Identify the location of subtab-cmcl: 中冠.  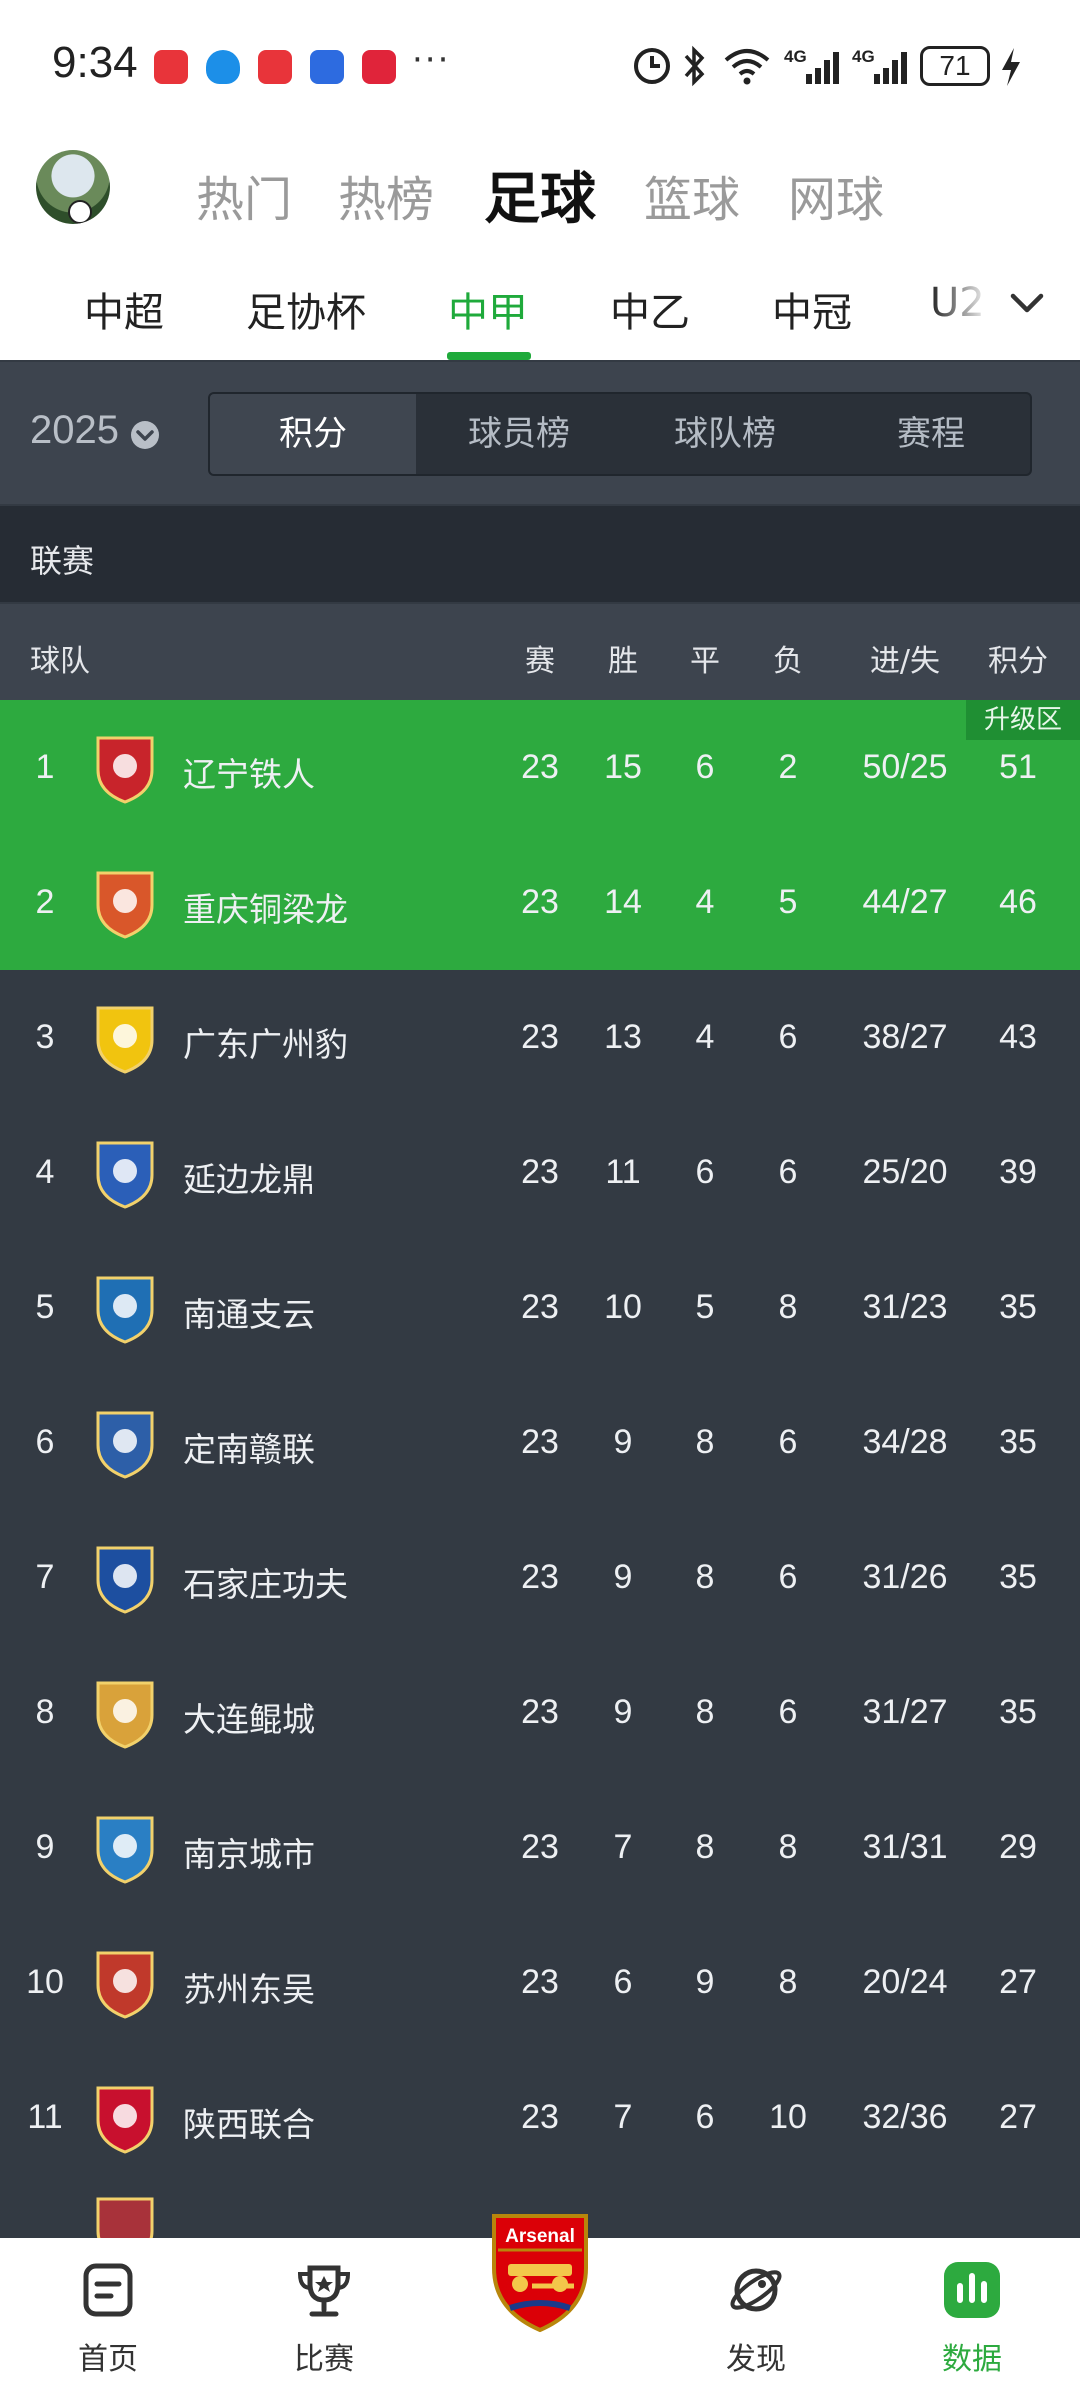
(812, 309).